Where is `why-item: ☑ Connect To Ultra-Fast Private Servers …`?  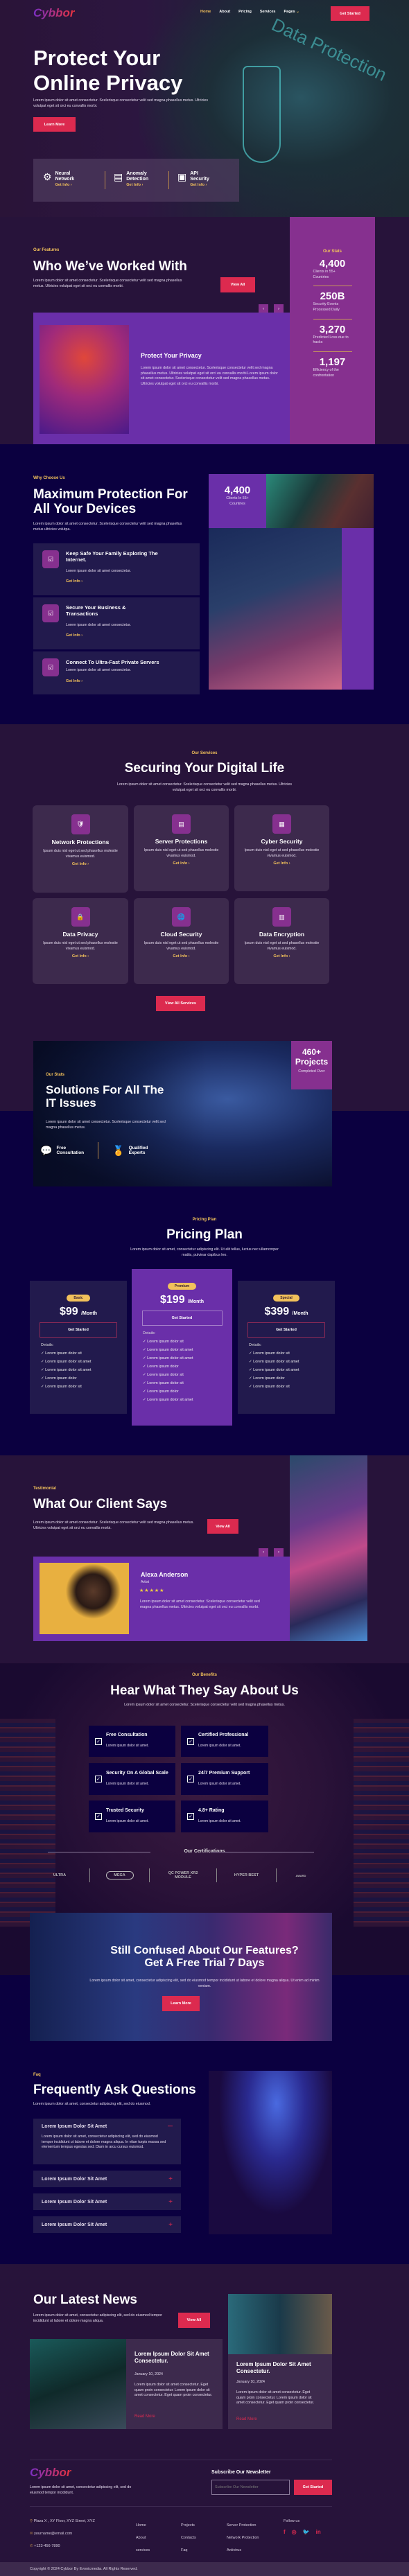
why-item: ☑ Connect To Ultra-Fast Private Servers … is located at coordinates (117, 672).